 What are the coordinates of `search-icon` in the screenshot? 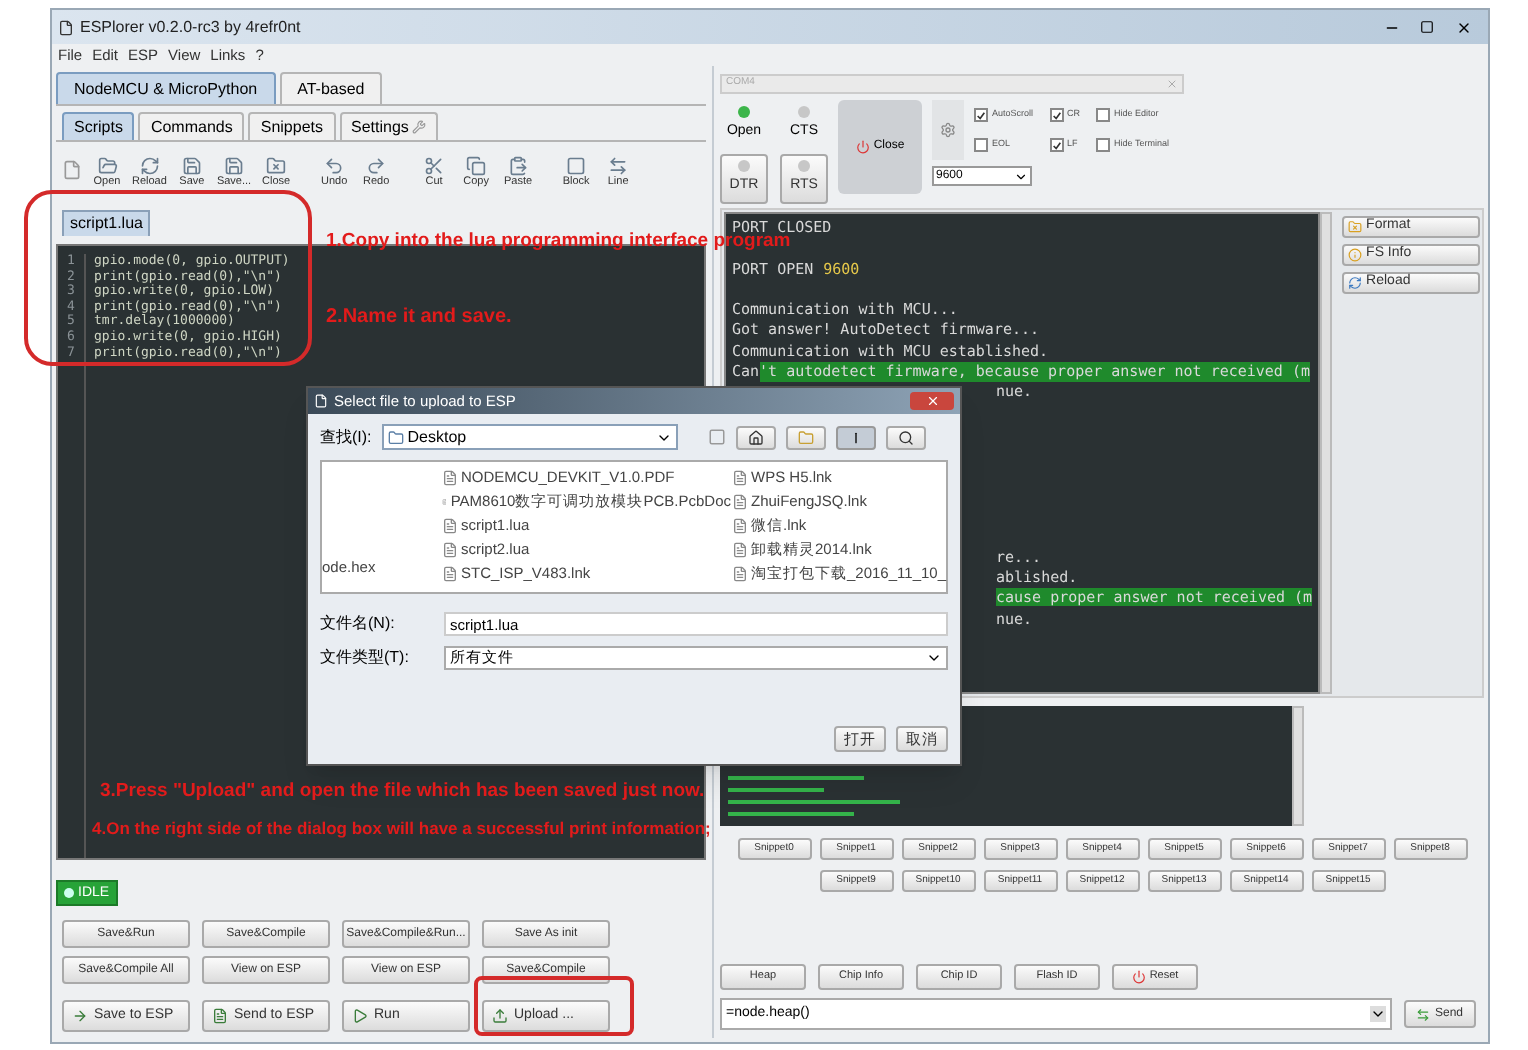 It's located at (905, 437).